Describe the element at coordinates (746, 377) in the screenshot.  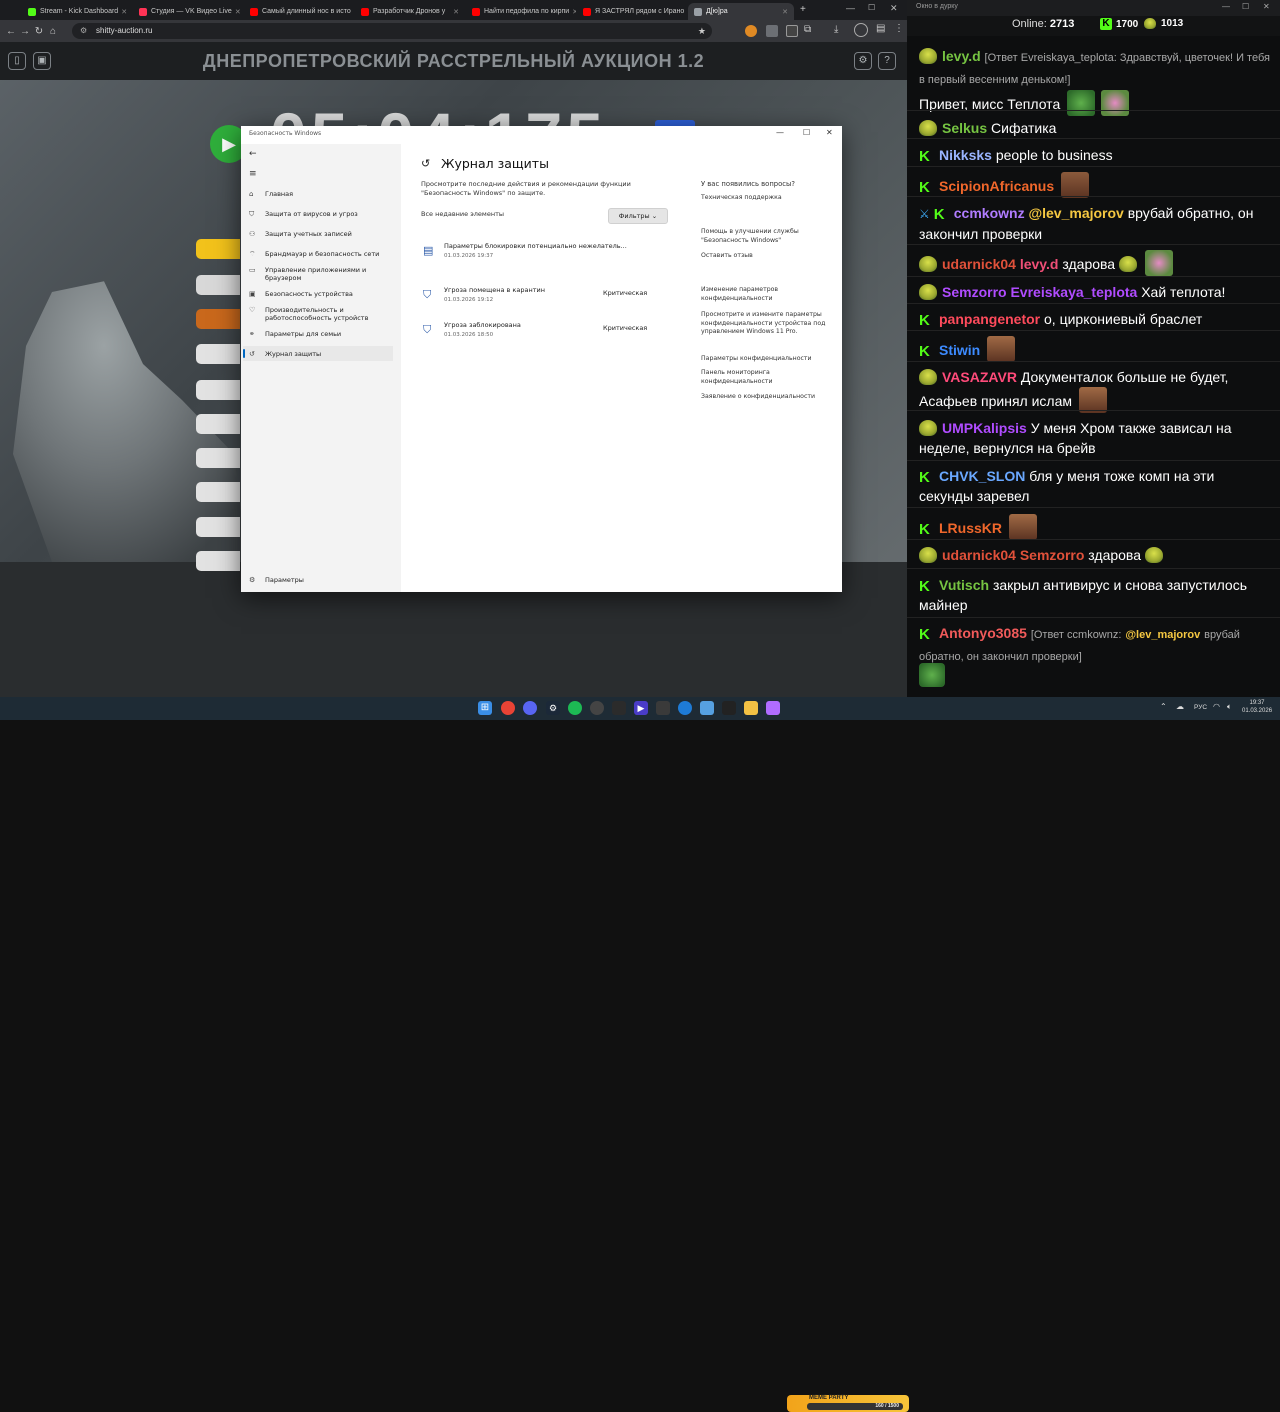
I see `privacy-dashboard-link: Панель мониторинга конфиденциальности` at that location.